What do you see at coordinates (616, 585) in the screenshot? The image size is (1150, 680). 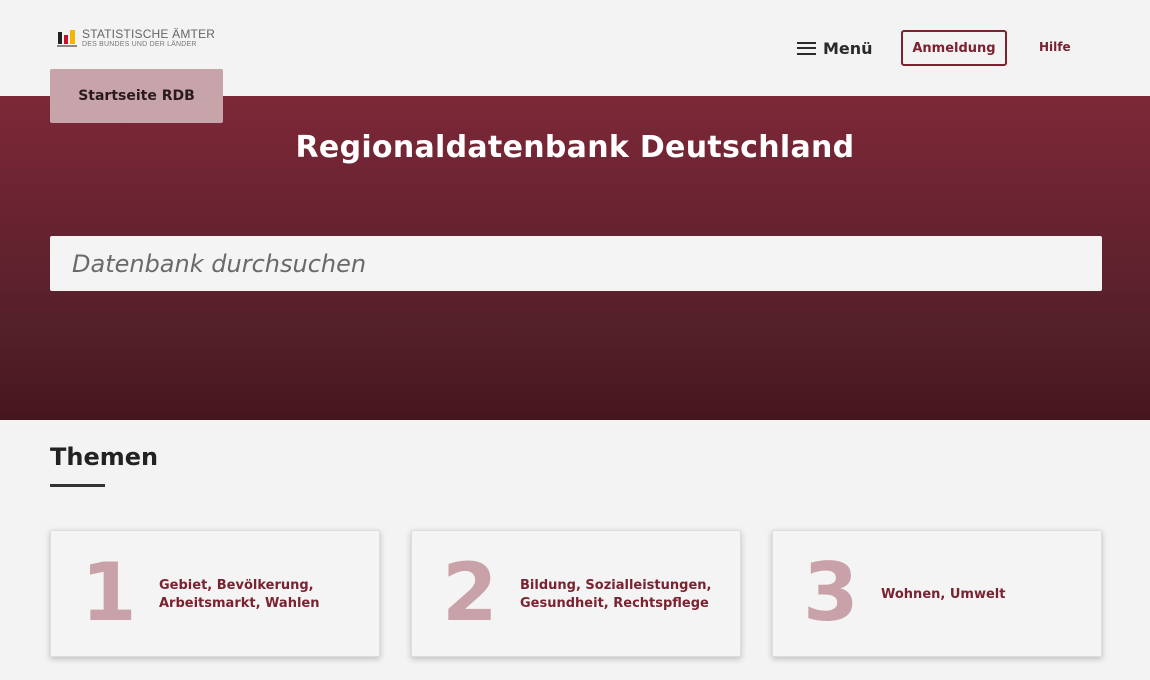 I see `theme-card-label-line-1: Bildung, Sozialleistungen,` at bounding box center [616, 585].